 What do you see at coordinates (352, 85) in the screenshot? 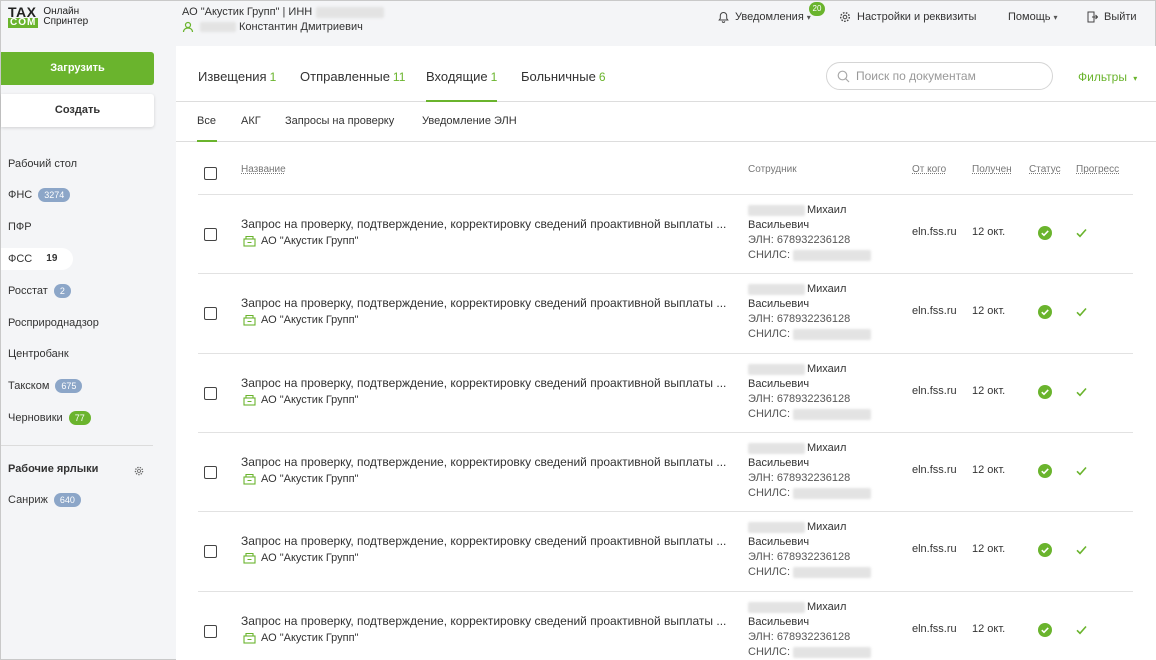
I see `tab-sent: Отправленные 11` at bounding box center [352, 85].